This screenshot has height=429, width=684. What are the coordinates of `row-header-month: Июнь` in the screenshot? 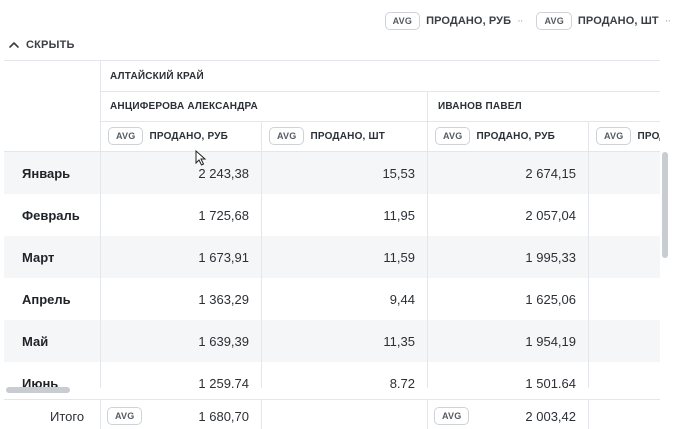 It's located at (40, 375).